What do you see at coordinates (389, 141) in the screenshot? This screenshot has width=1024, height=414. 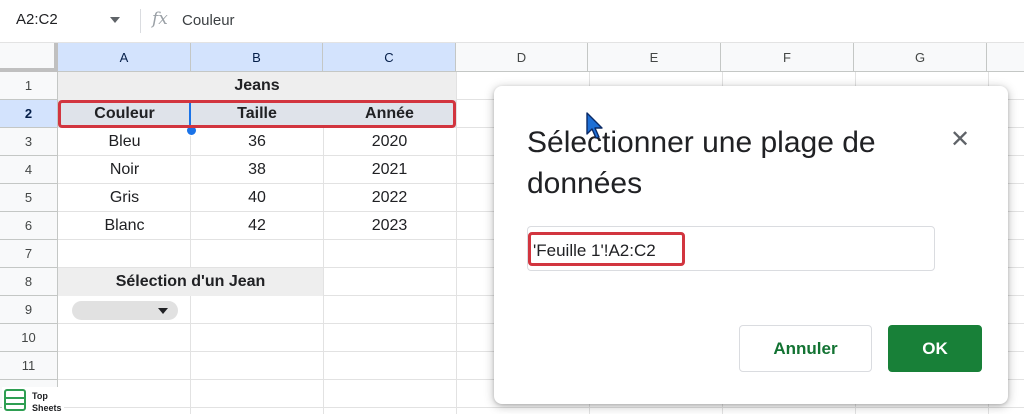 I see `table-cell: 2020` at bounding box center [389, 141].